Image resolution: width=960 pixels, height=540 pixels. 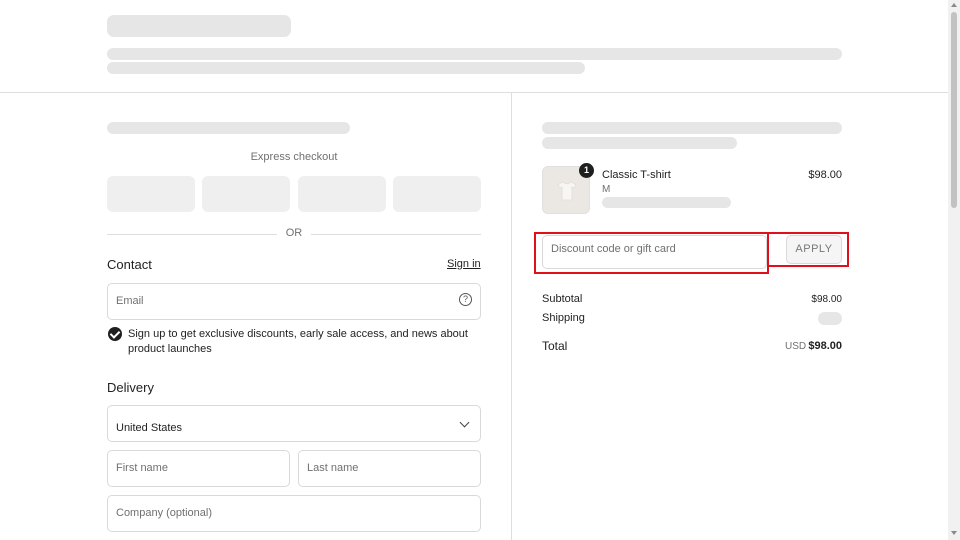 What do you see at coordinates (825, 346) in the screenshot?
I see `total-value: $98.00` at bounding box center [825, 346].